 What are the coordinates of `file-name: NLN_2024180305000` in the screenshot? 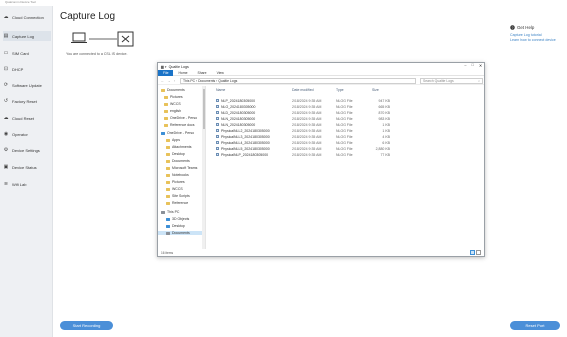 It's located at (238, 118).